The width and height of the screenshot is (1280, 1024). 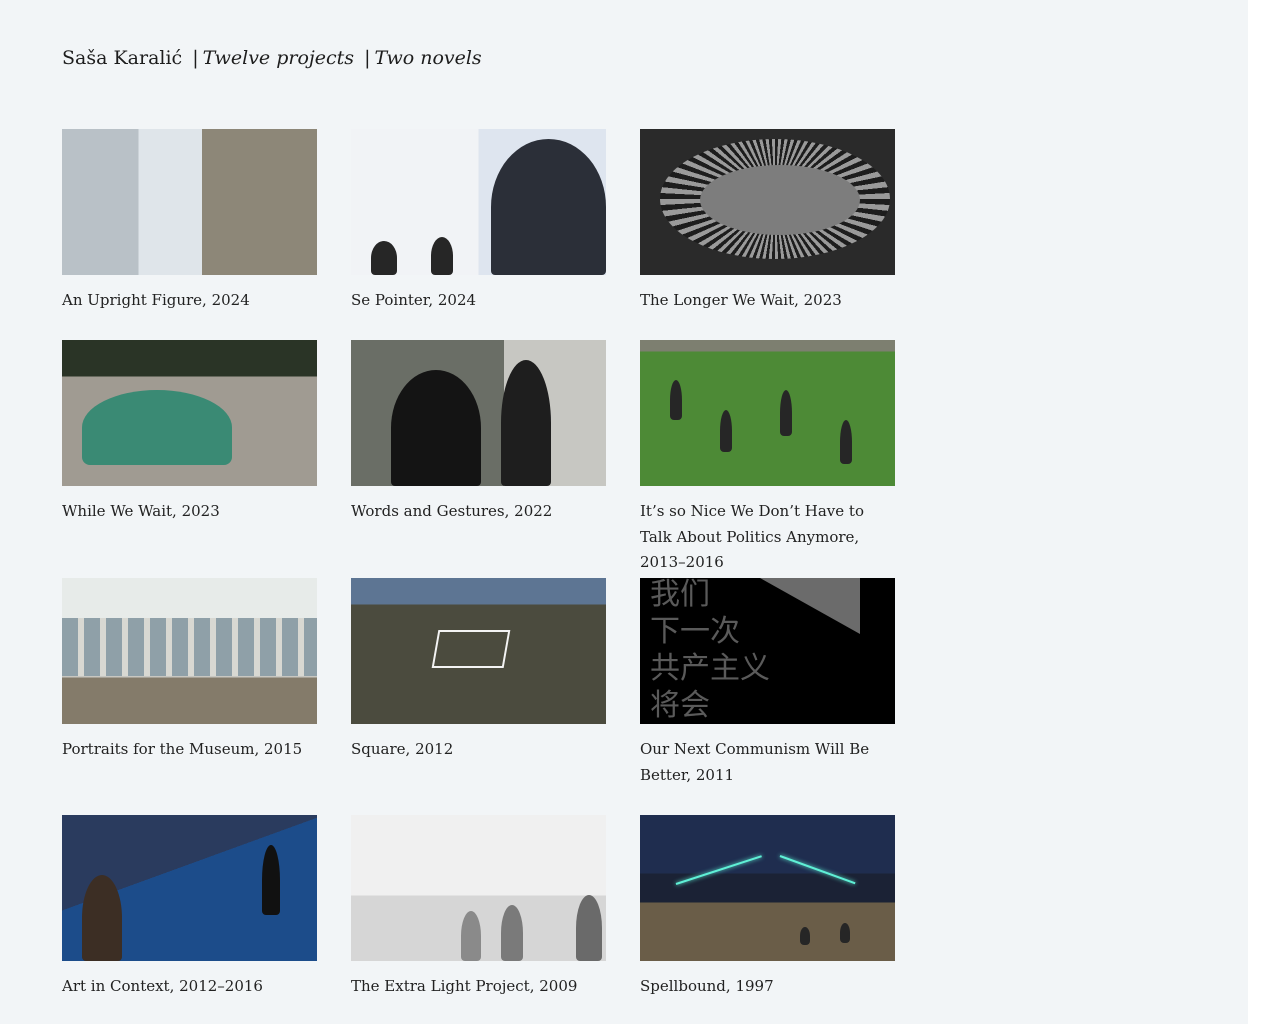 I want to click on project-card-longer-we-wait: The Longer We Wait, 2023, so click(x=767, y=234).